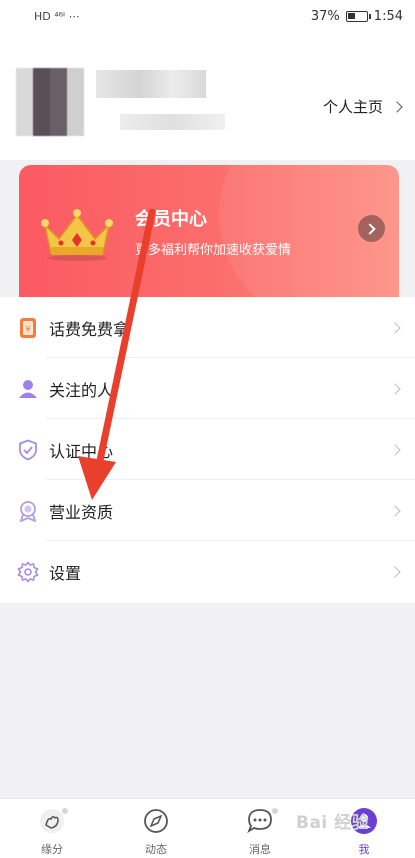  I want to click on tab-label: 动态, so click(156, 849).